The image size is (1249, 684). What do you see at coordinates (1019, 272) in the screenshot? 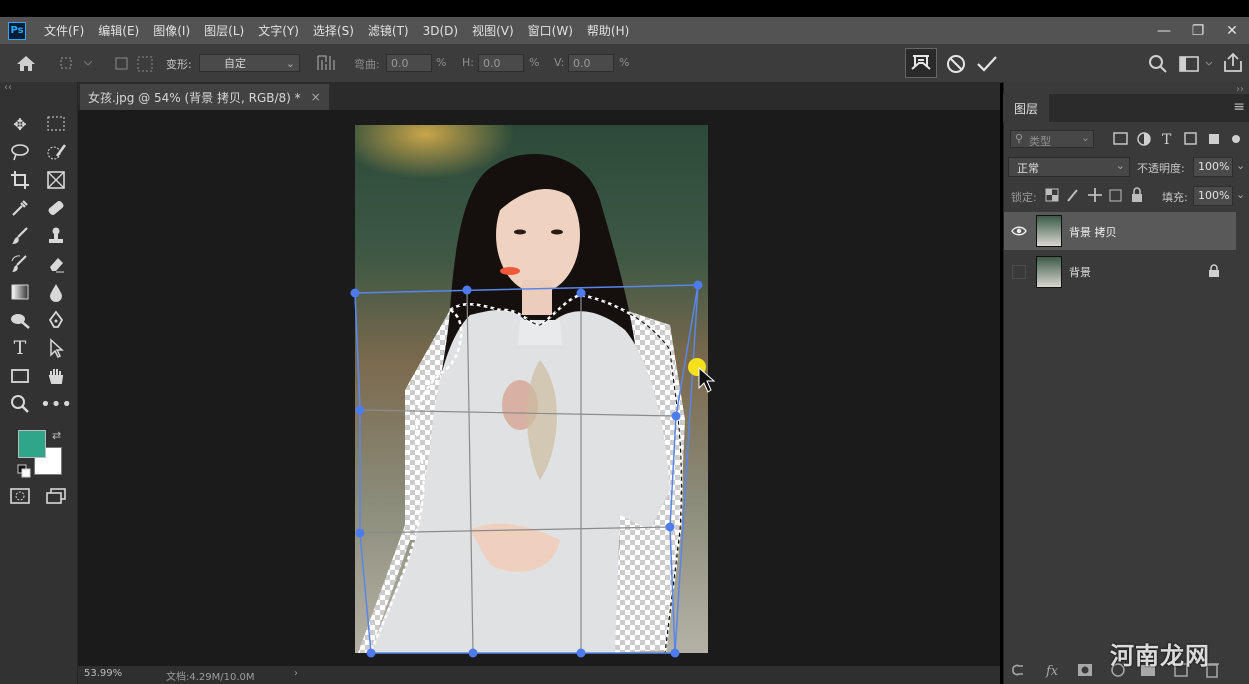
I see `visibility-toggle` at bounding box center [1019, 272].